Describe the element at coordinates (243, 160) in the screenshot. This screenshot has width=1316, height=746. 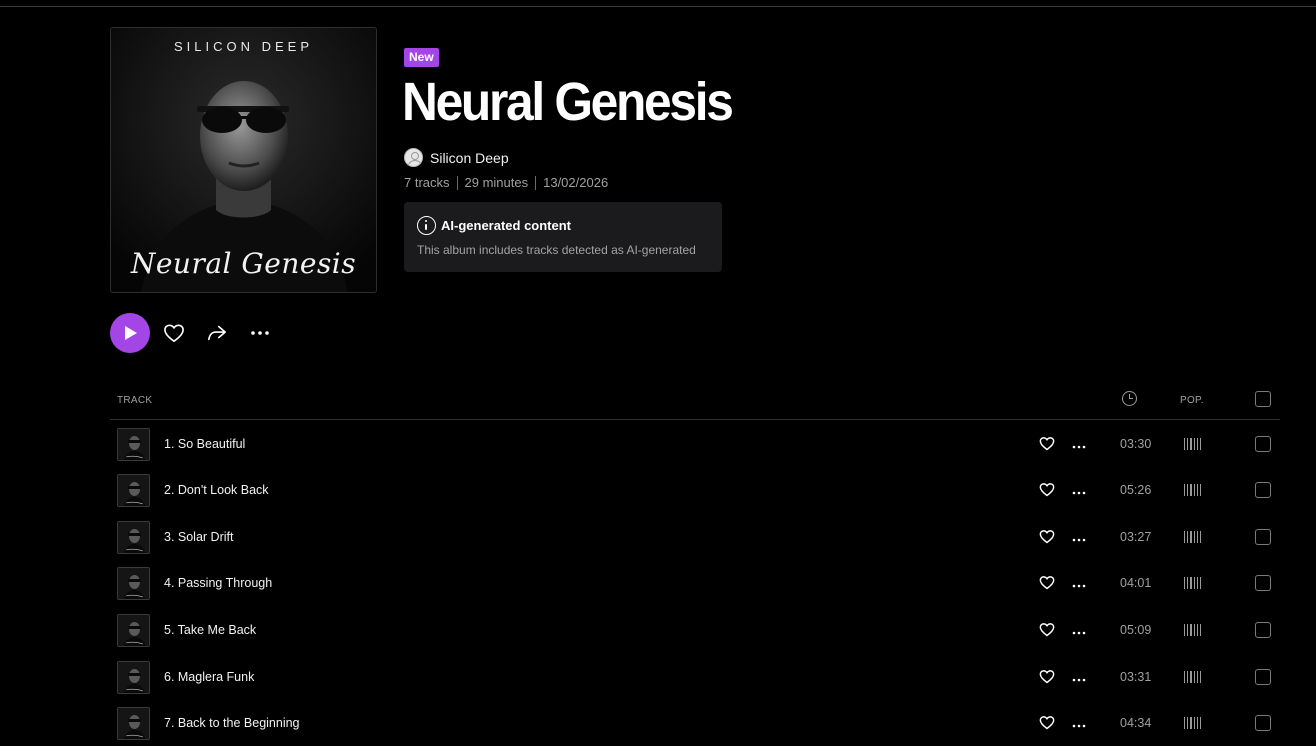
I see `album-cover: SILICON DEEP Neural Genesis` at that location.